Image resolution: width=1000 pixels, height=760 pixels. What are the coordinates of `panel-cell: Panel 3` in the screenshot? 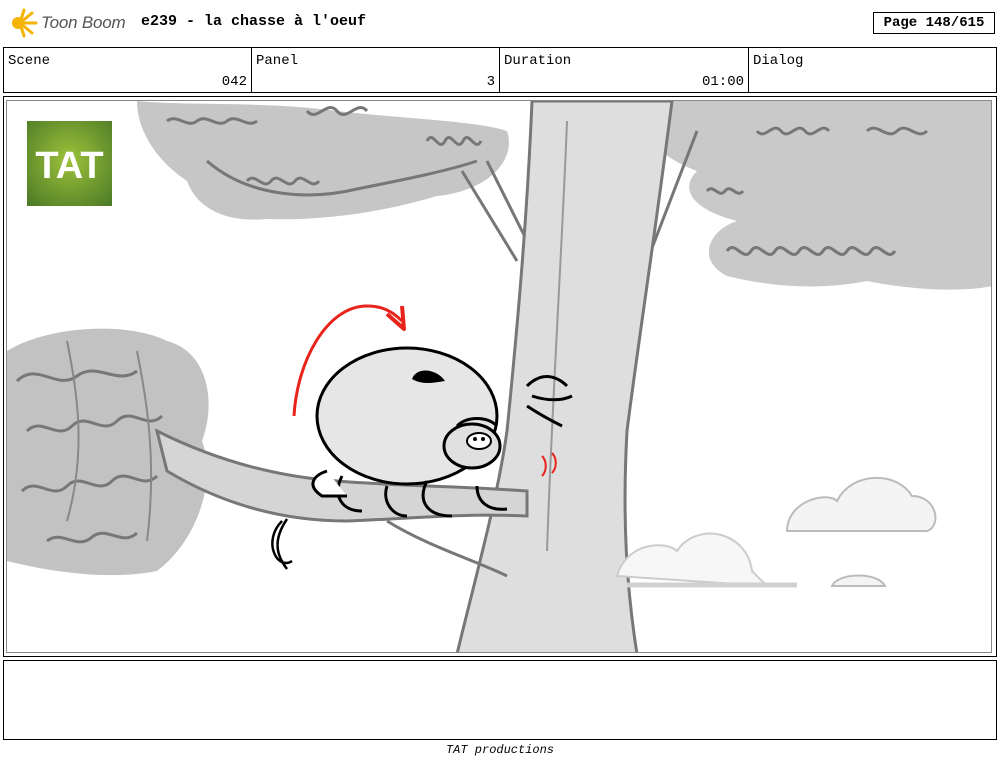 It's located at (376, 70).